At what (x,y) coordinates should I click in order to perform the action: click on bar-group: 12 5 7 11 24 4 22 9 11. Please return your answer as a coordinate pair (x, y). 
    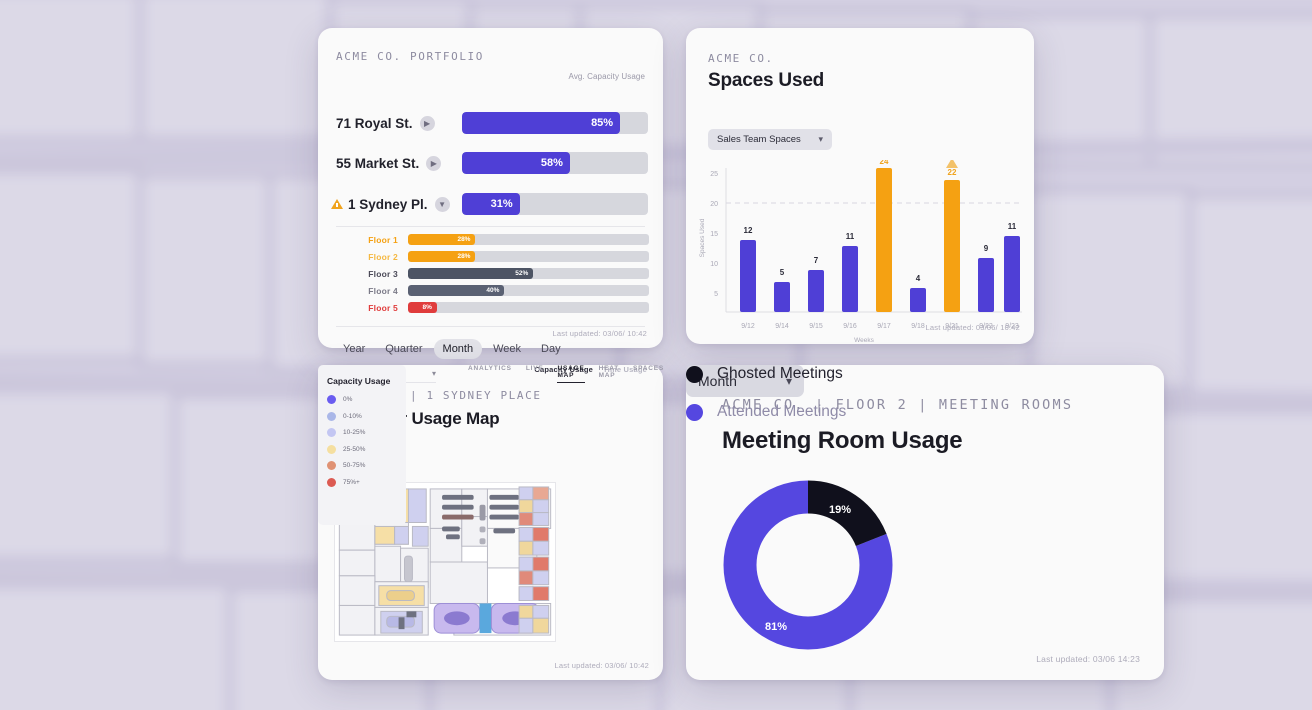
    Looking at the image, I should click on (880, 236).